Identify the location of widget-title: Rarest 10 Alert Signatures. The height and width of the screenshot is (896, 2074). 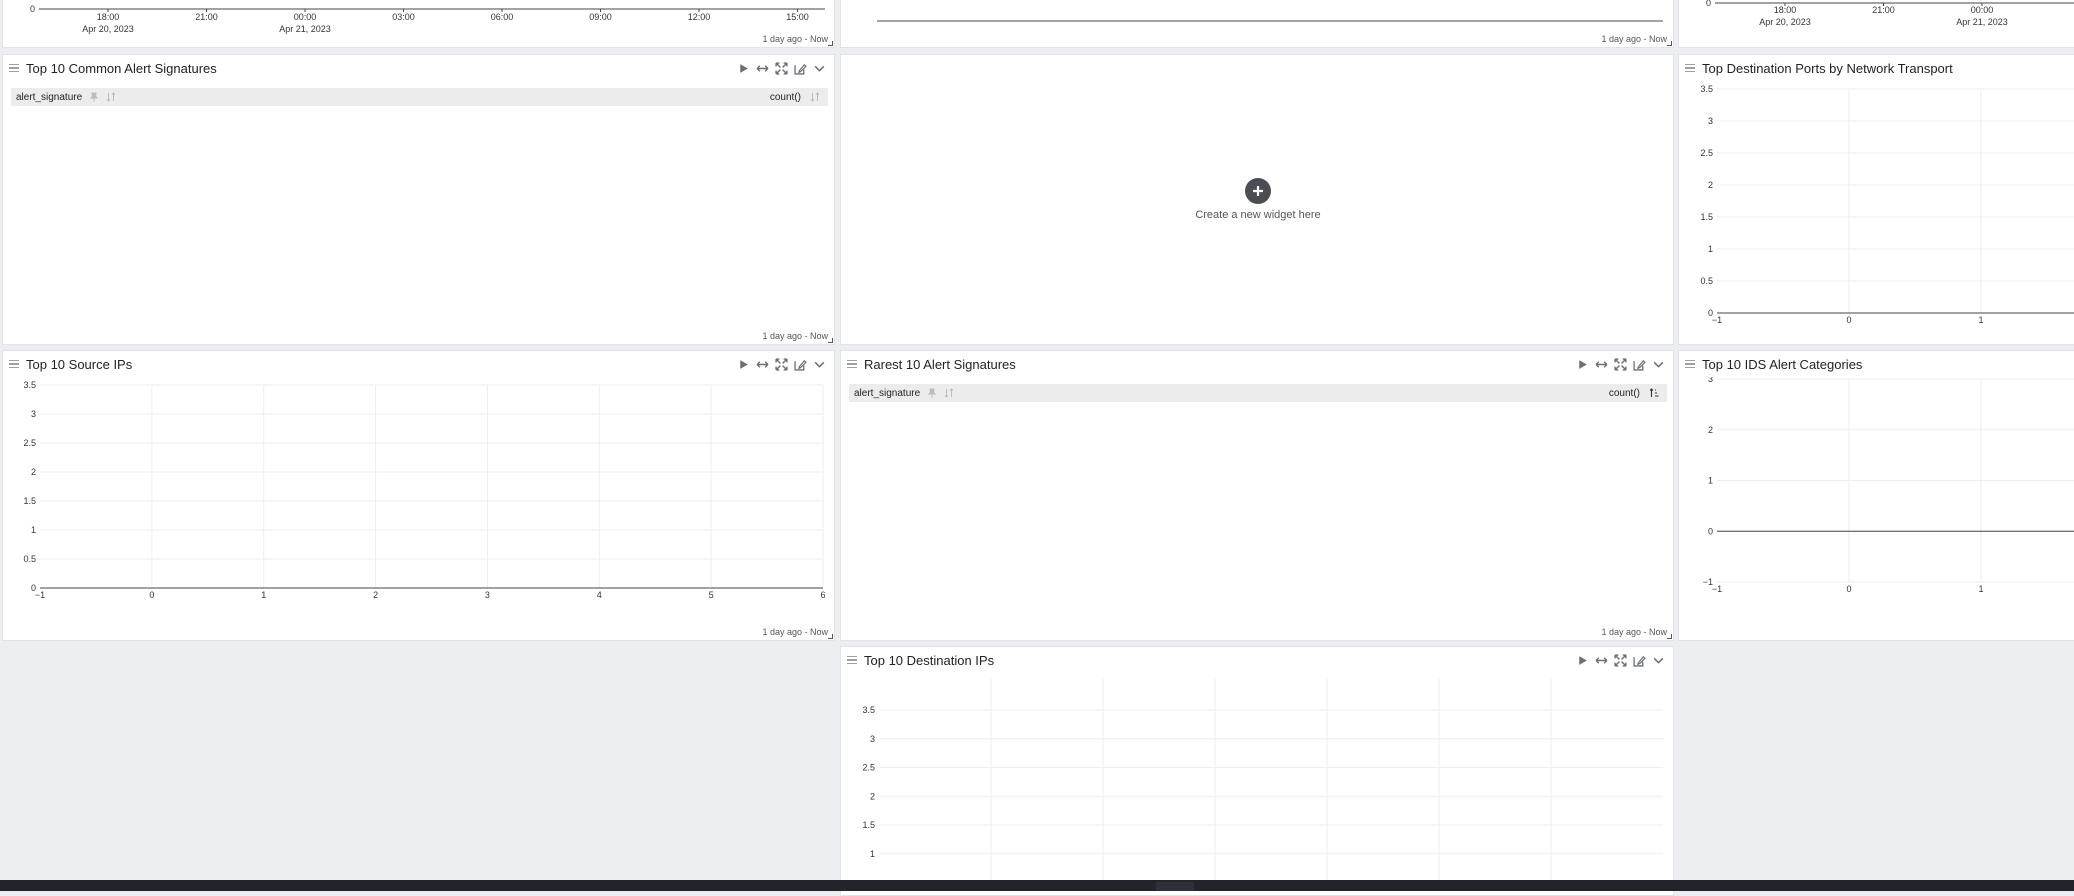
(940, 364).